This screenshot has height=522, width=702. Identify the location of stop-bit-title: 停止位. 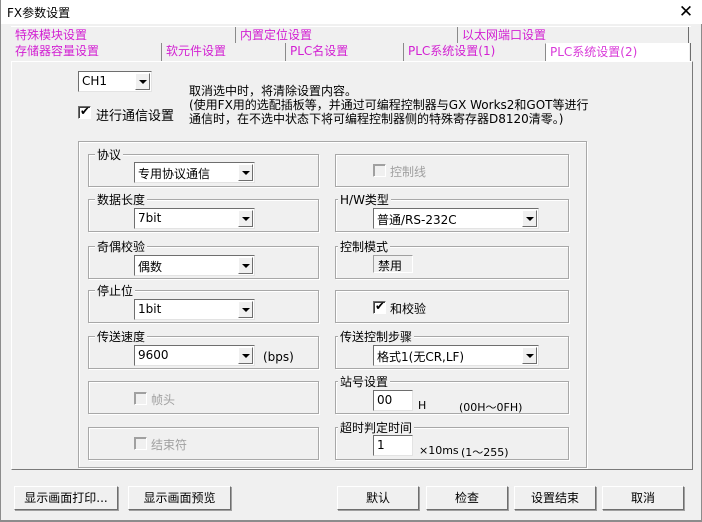
(115, 290).